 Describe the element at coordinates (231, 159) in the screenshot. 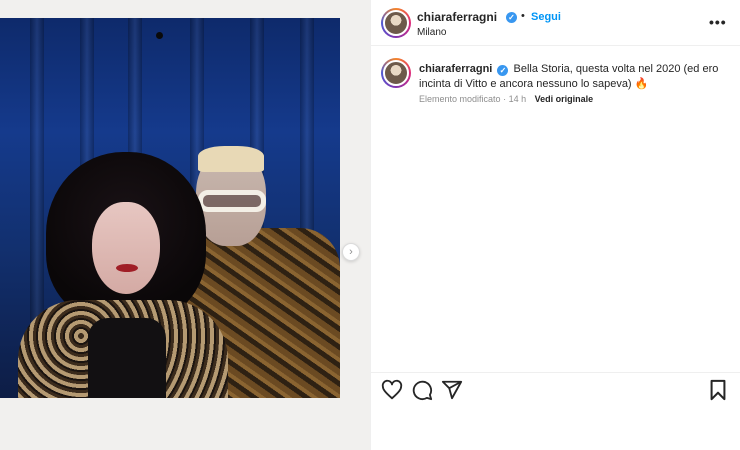

I see `man-hair` at that location.